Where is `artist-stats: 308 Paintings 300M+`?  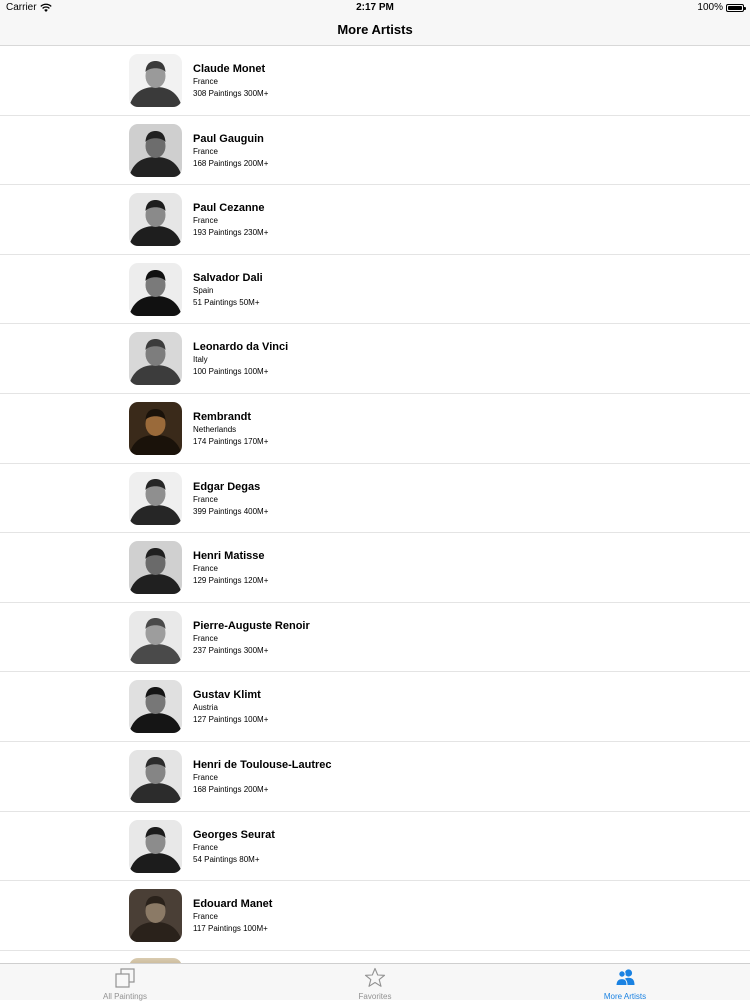 artist-stats: 308 Paintings 300M+ is located at coordinates (231, 93).